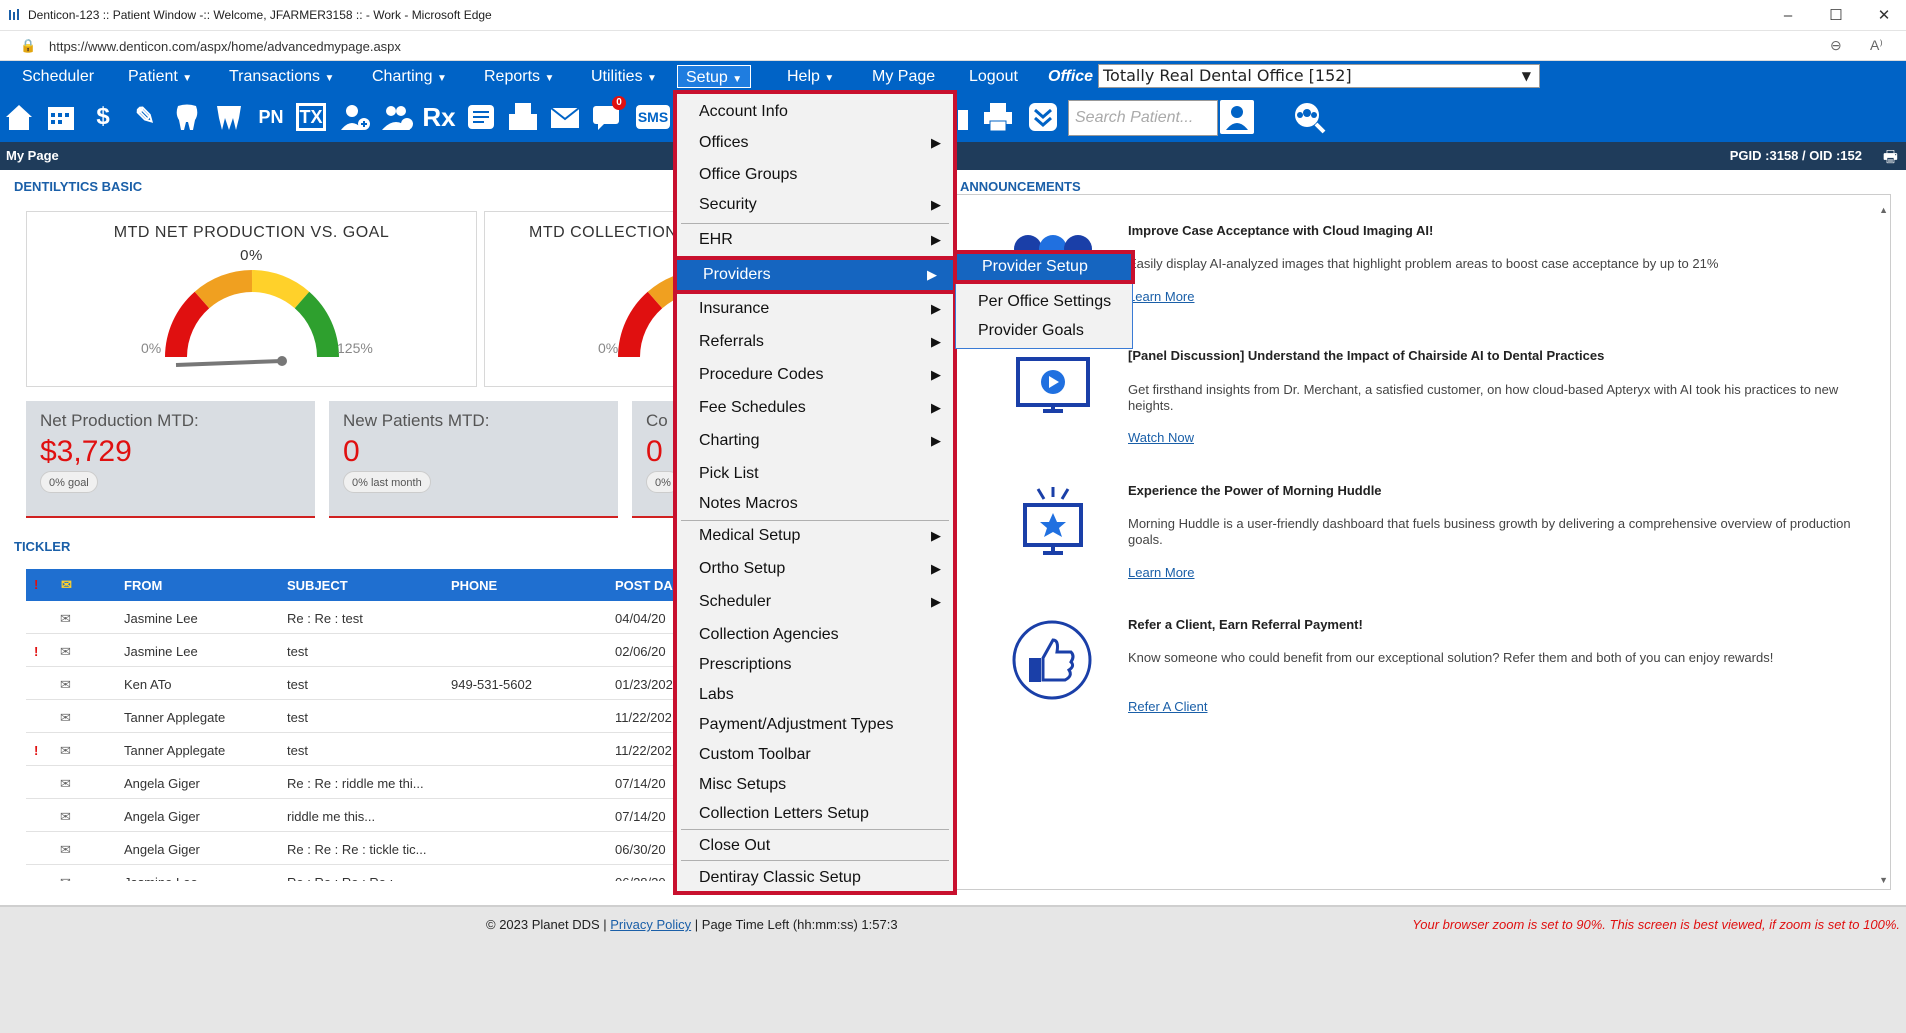 The height and width of the screenshot is (1033, 1906). What do you see at coordinates (1043, 117) in the screenshot?
I see `chevron-double-down-icon` at bounding box center [1043, 117].